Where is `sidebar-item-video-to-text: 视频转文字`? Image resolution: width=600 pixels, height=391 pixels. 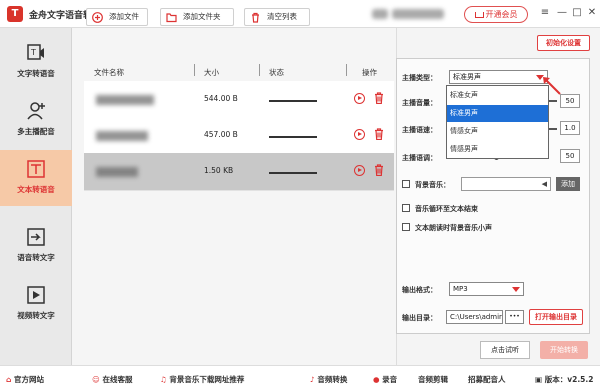 sidebar-item-video-to-text: 视频转文字 is located at coordinates (36, 304).